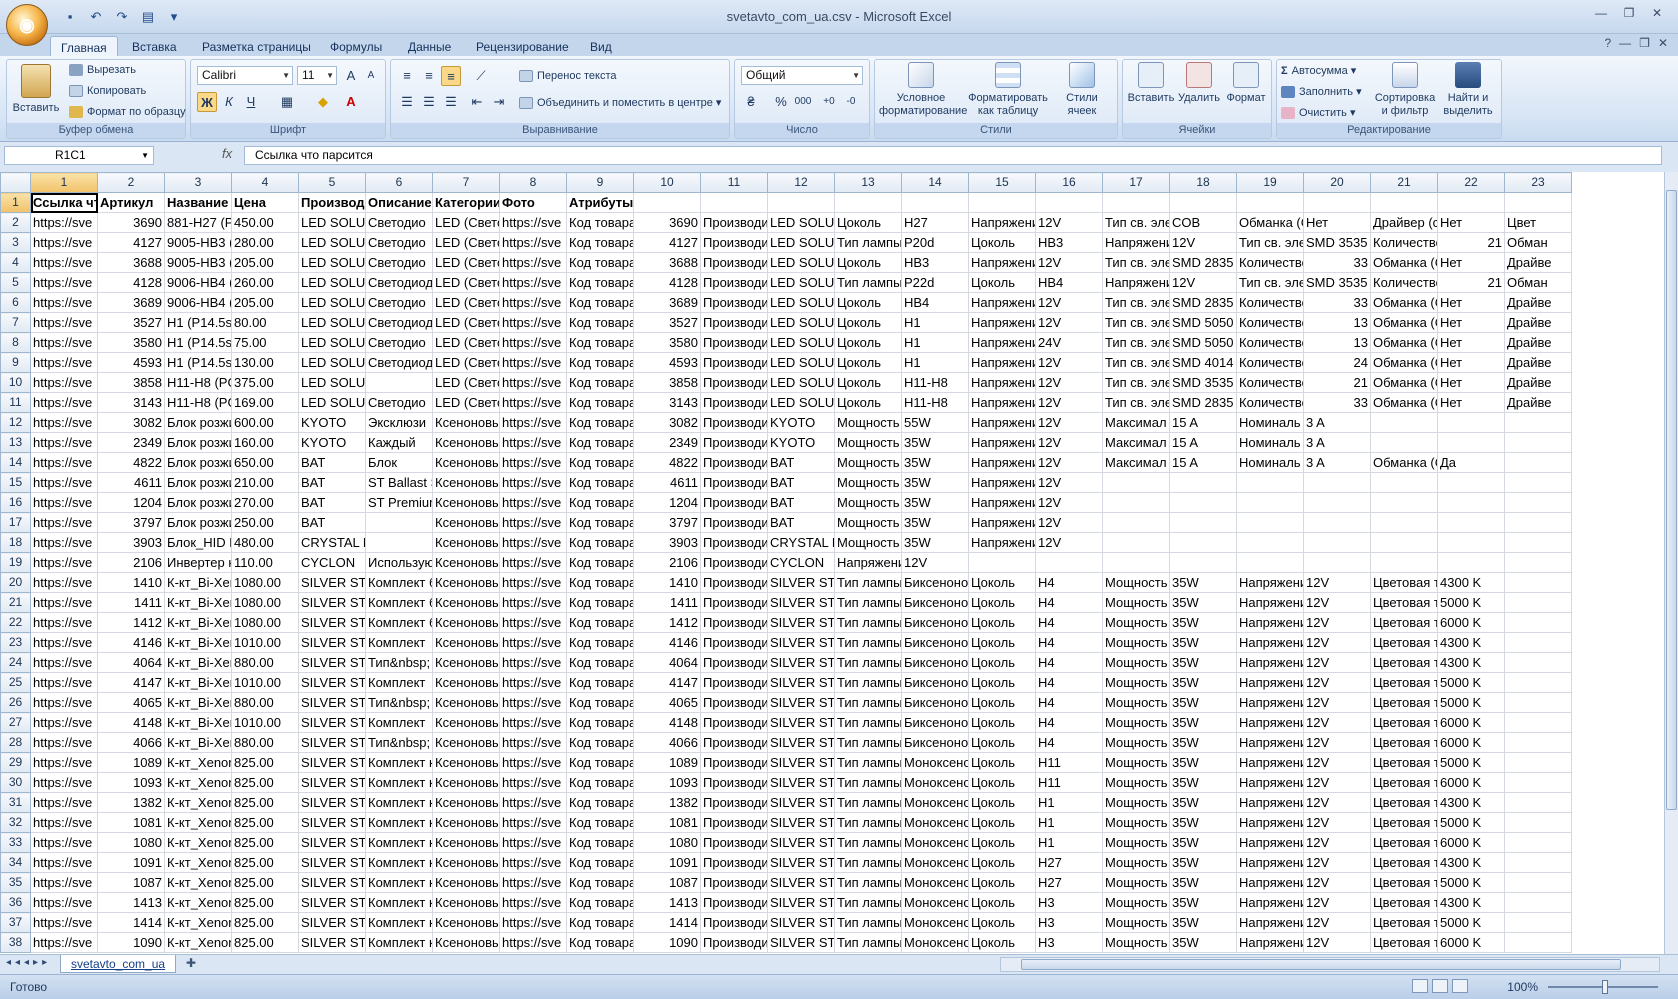  I want to click on cell: 4593, so click(667, 362).